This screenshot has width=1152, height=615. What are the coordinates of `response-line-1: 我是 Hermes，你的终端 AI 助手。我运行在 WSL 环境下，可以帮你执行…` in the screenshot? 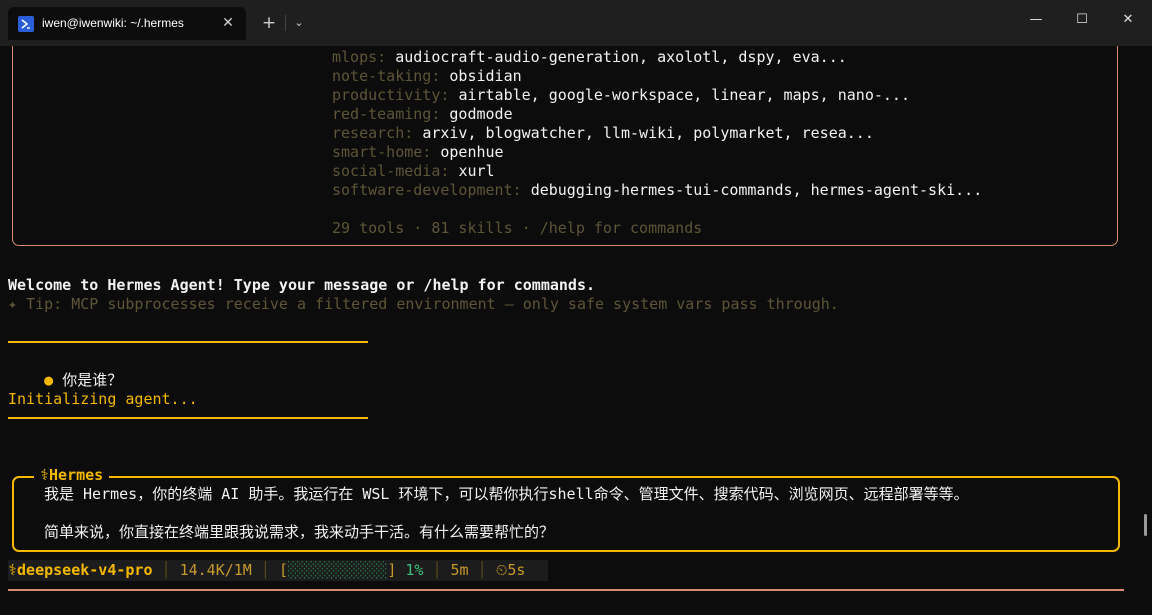 It's located at (506, 494).